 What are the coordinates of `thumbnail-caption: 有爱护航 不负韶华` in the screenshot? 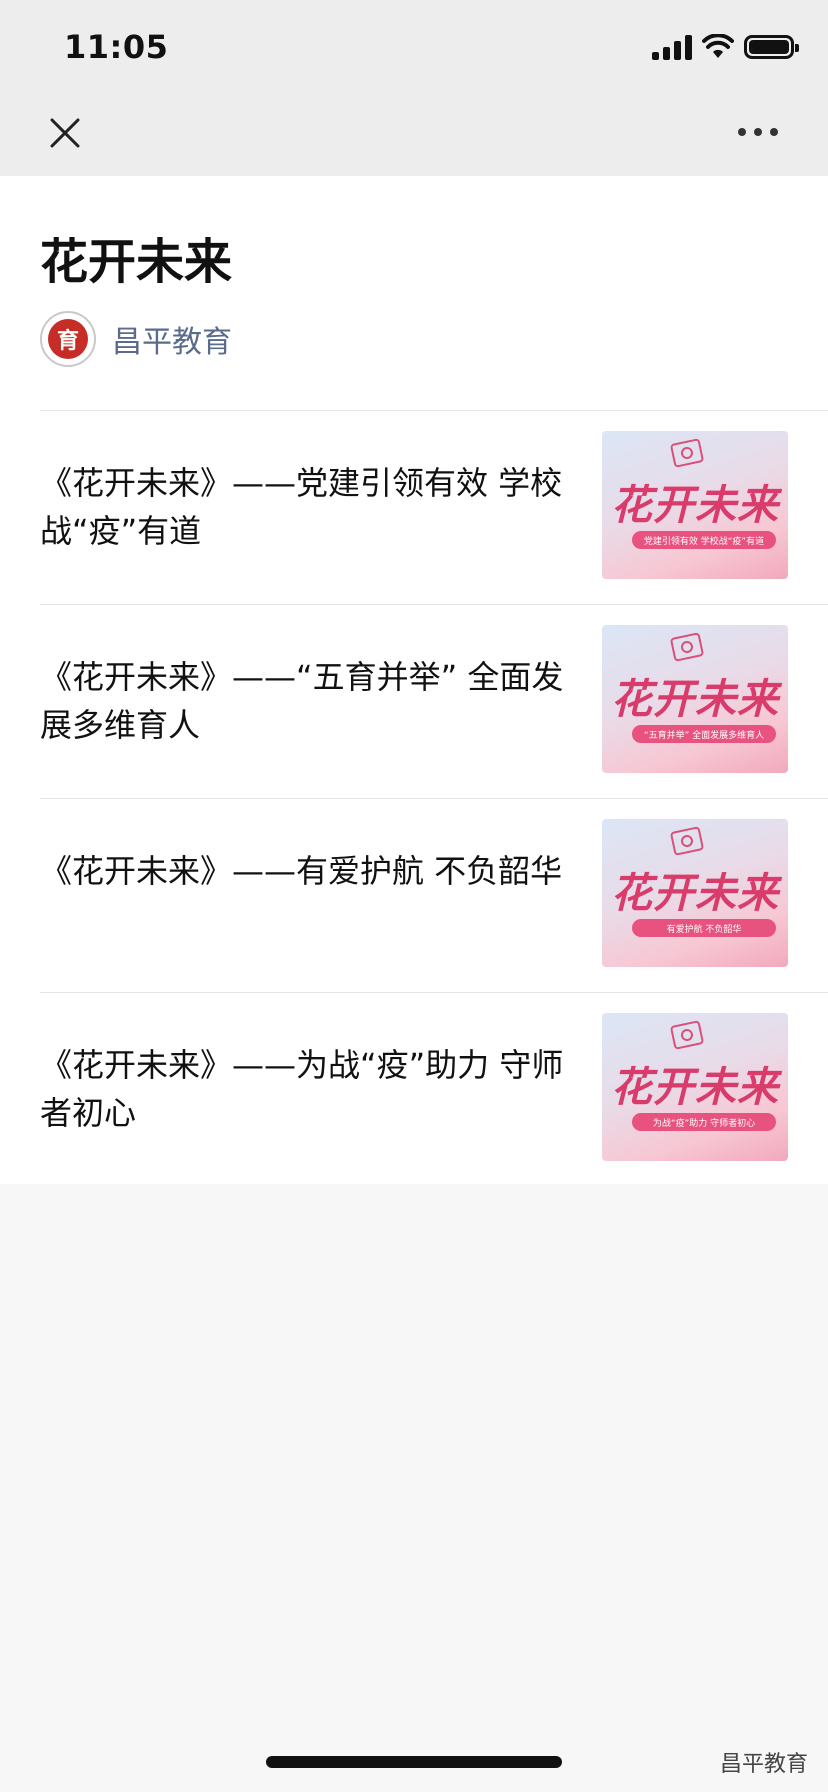 It's located at (704, 928).